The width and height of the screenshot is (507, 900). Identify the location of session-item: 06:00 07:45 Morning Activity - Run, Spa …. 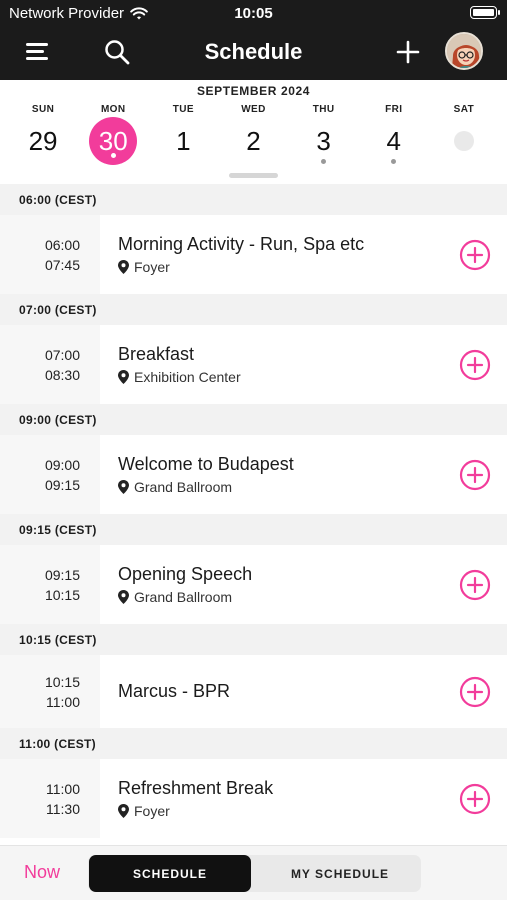
(253, 254).